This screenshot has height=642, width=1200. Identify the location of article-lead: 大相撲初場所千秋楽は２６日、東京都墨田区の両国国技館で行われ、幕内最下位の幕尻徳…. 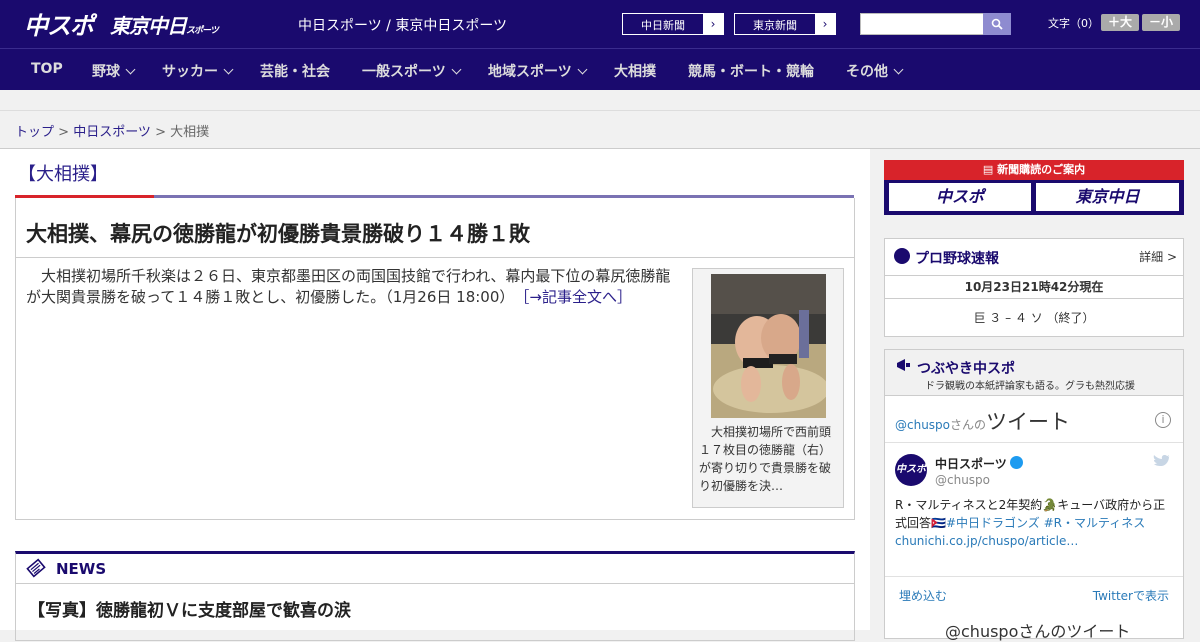
(355, 287).